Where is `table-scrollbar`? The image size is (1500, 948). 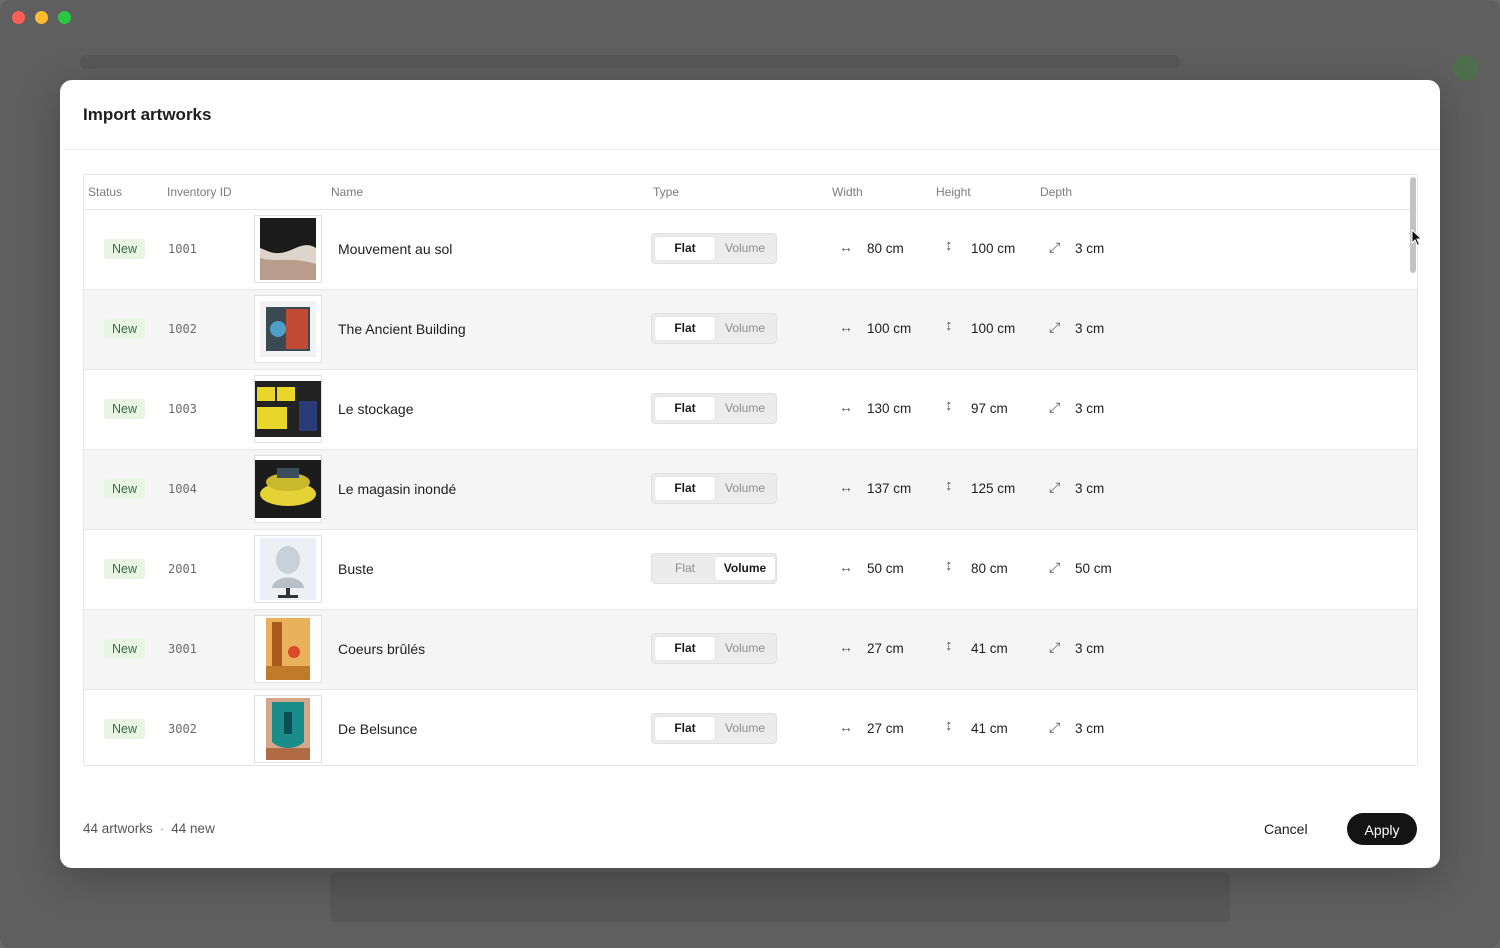
table-scrollbar is located at coordinates (1413, 225).